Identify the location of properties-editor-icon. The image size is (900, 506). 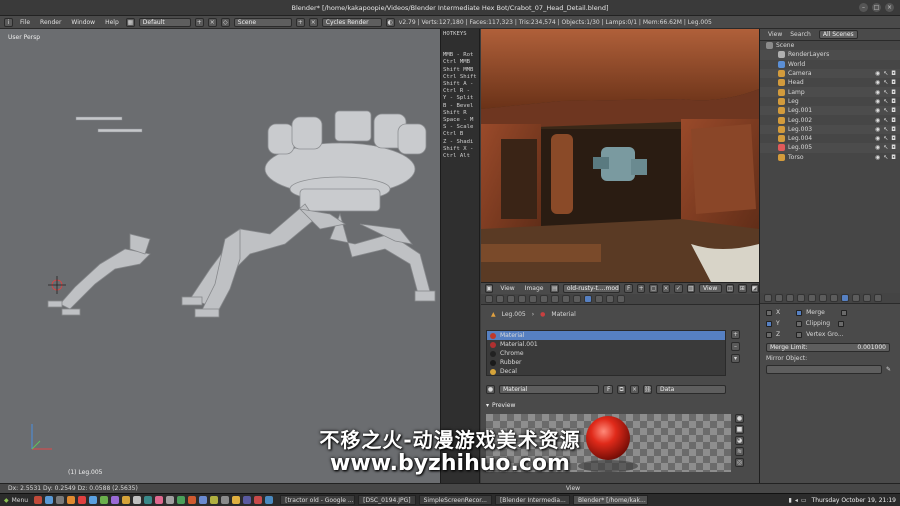
(489, 299).